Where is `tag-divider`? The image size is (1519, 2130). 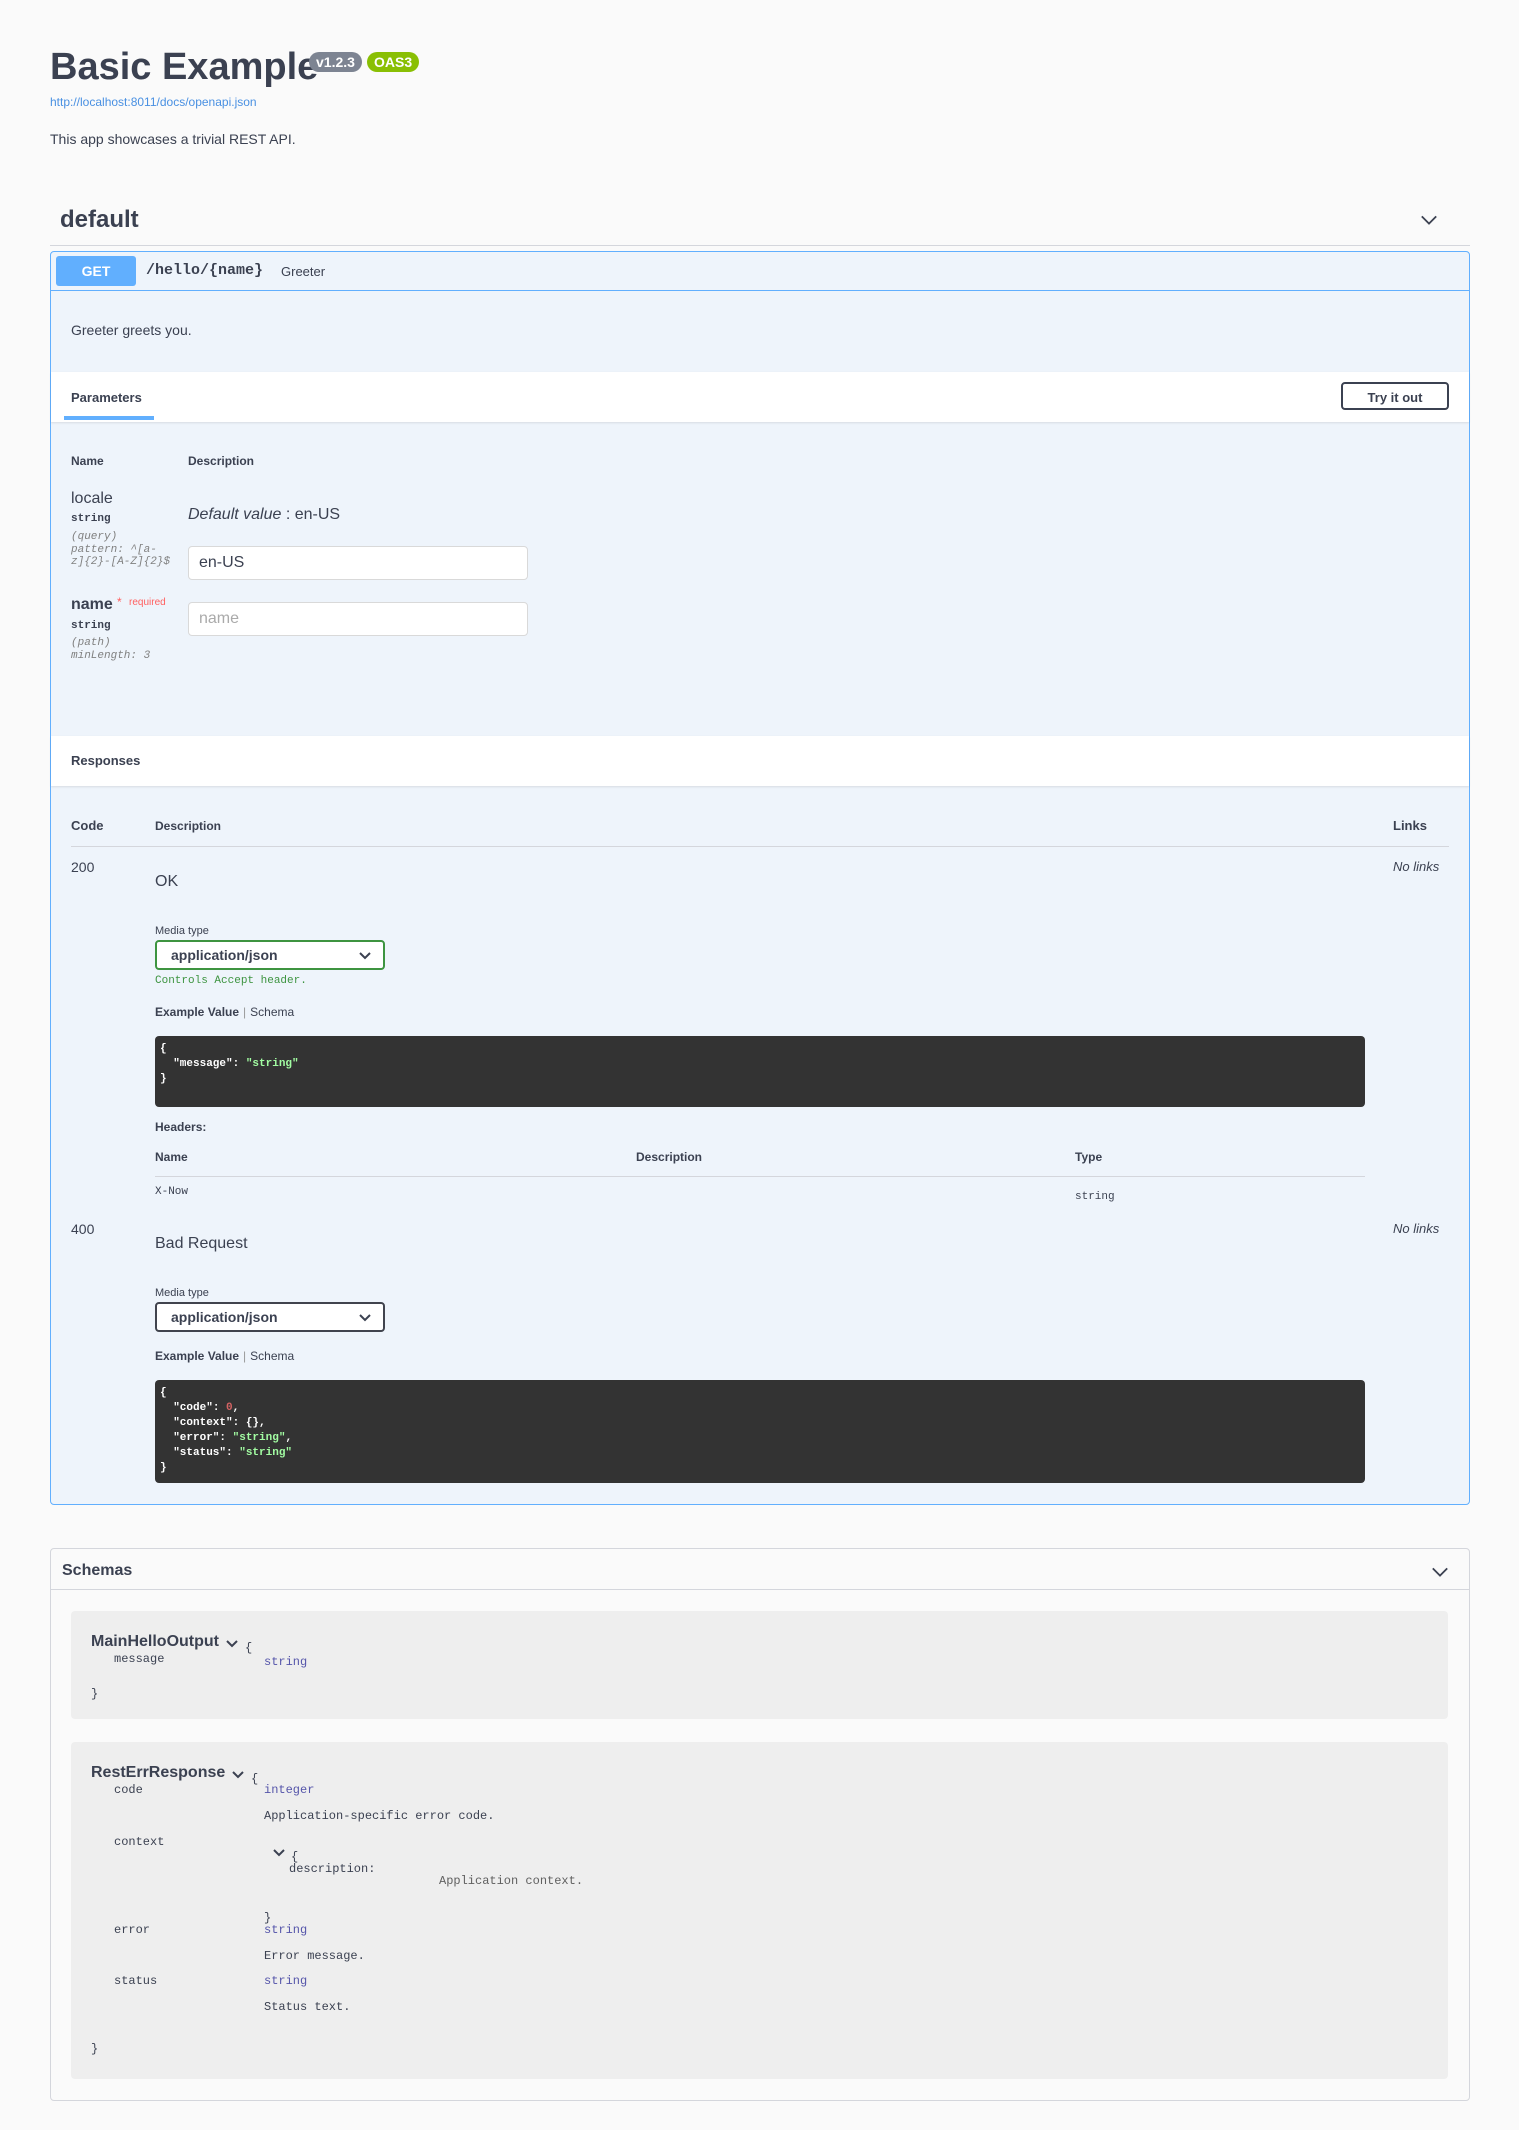 tag-divider is located at coordinates (760, 245).